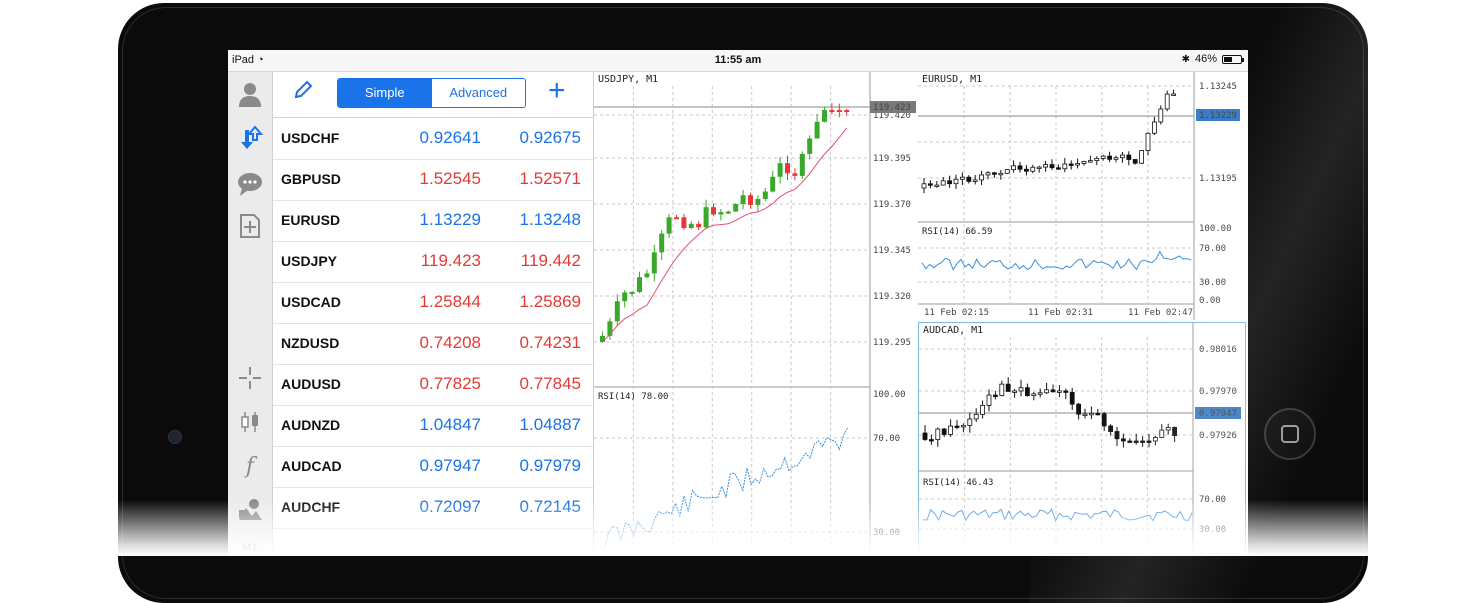 This screenshot has height=603, width=1481. Describe the element at coordinates (532, 302) in the screenshot. I see `quote-ask: 1.25869` at that location.